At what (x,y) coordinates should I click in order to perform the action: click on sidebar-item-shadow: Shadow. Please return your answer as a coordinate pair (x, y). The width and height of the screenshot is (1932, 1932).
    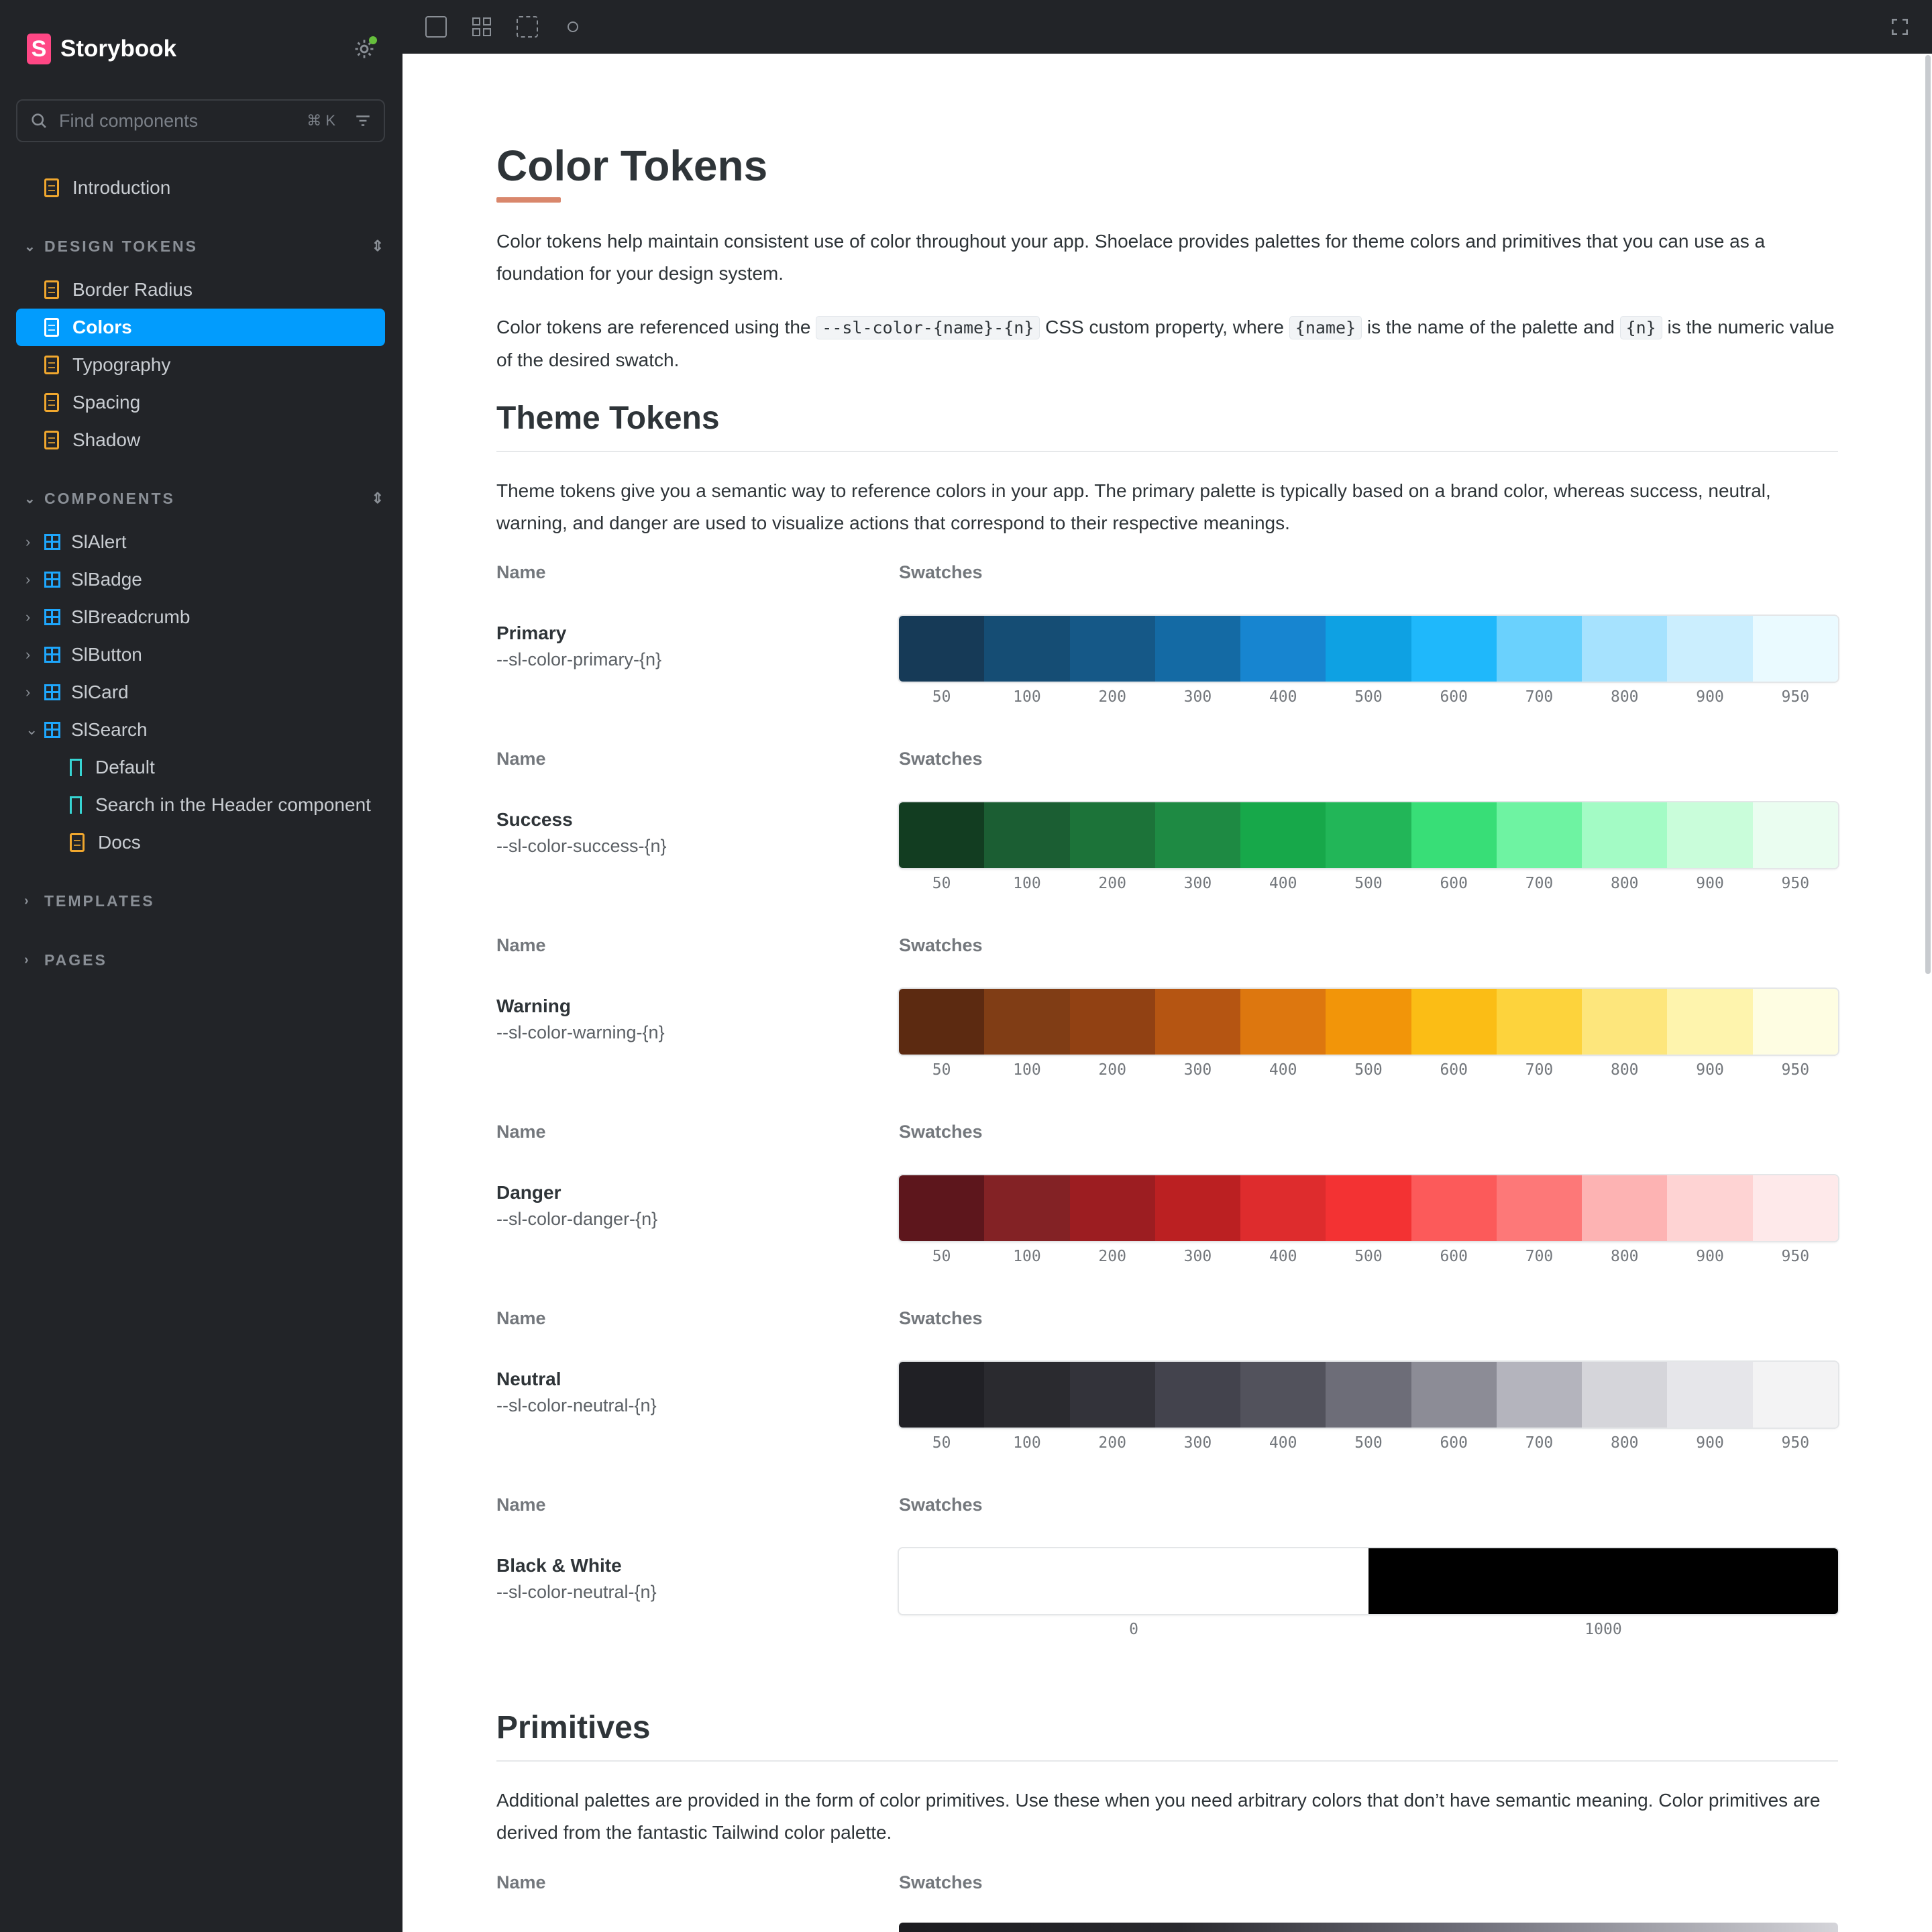
    Looking at the image, I should click on (200, 440).